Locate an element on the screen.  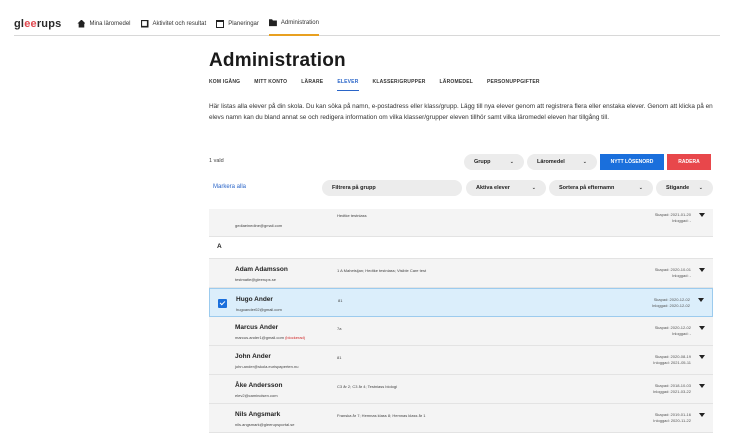
nav-label: Administration is located at coordinates (299, 22).